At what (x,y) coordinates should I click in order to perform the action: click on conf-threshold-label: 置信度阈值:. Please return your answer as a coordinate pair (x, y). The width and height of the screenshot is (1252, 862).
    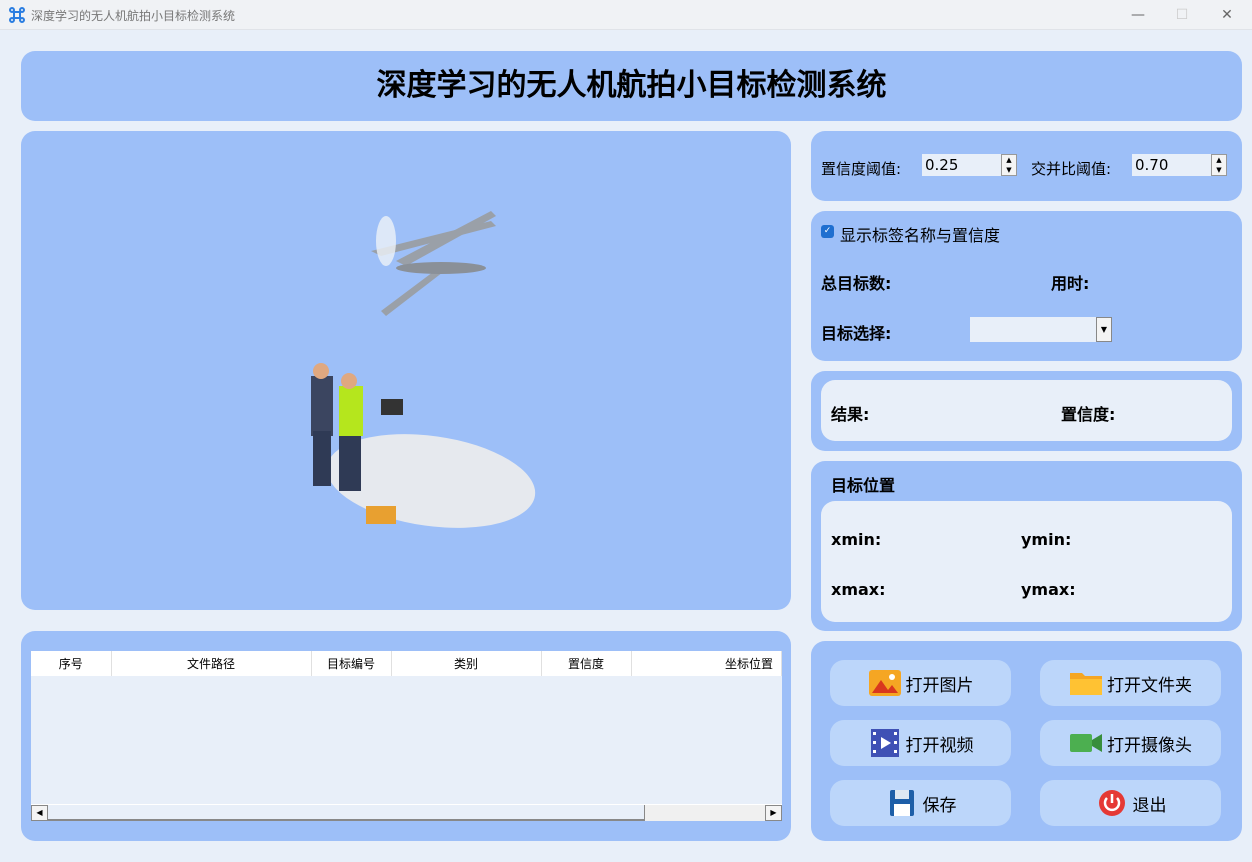
    Looking at the image, I should click on (861, 169).